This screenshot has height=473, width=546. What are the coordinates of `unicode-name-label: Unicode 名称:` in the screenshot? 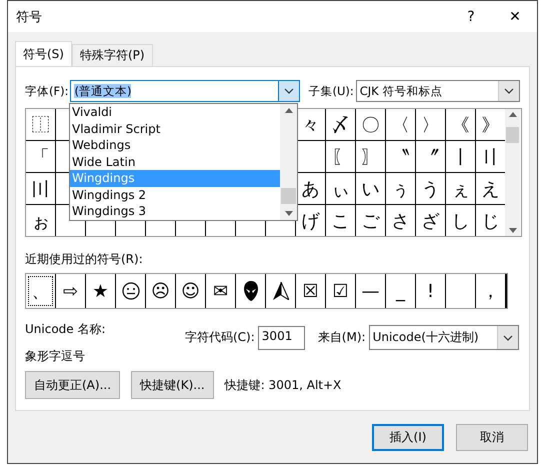 It's located at (66, 329).